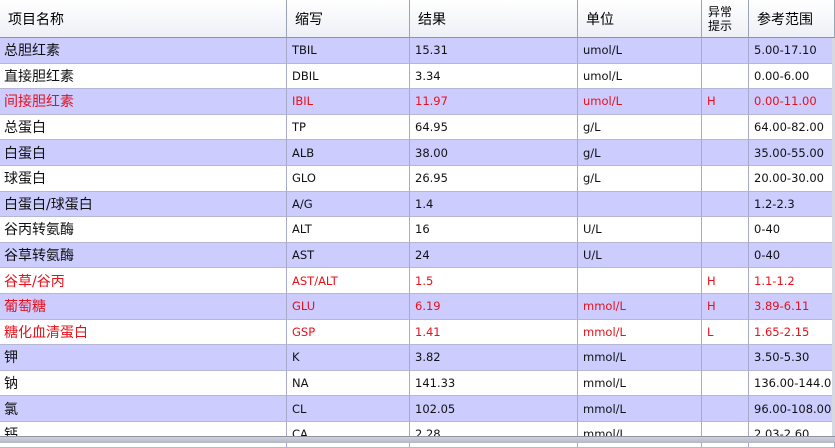  I want to click on table-row: 葡萄糖 GLU 6.19 mmol/L H 3.89-6.11, so click(417, 307).